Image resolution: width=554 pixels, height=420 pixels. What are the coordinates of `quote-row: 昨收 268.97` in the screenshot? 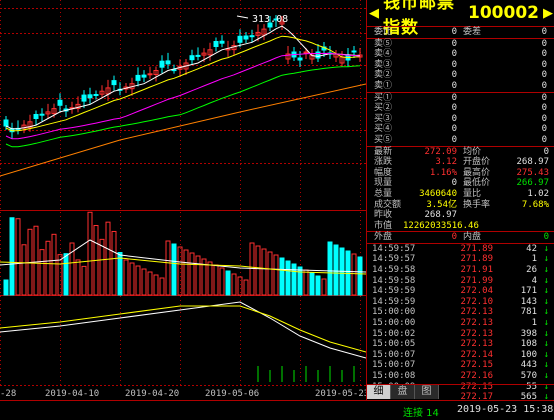 It's located at (460, 215).